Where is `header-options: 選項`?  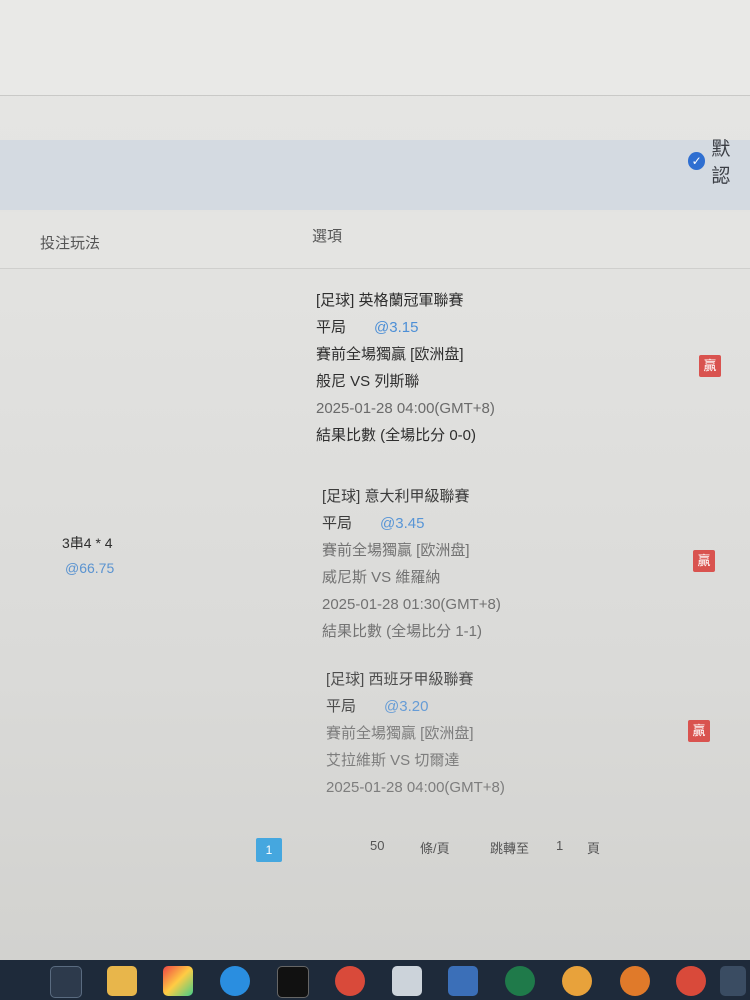
header-options: 選項 is located at coordinates (327, 236).